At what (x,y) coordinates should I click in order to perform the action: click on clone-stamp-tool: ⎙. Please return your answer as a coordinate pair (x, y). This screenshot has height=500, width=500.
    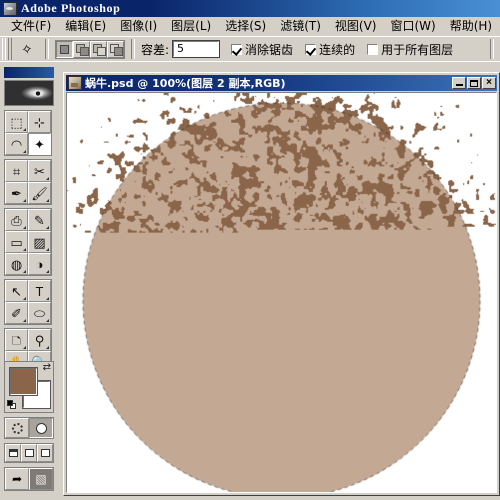
    Looking at the image, I should click on (16, 220).